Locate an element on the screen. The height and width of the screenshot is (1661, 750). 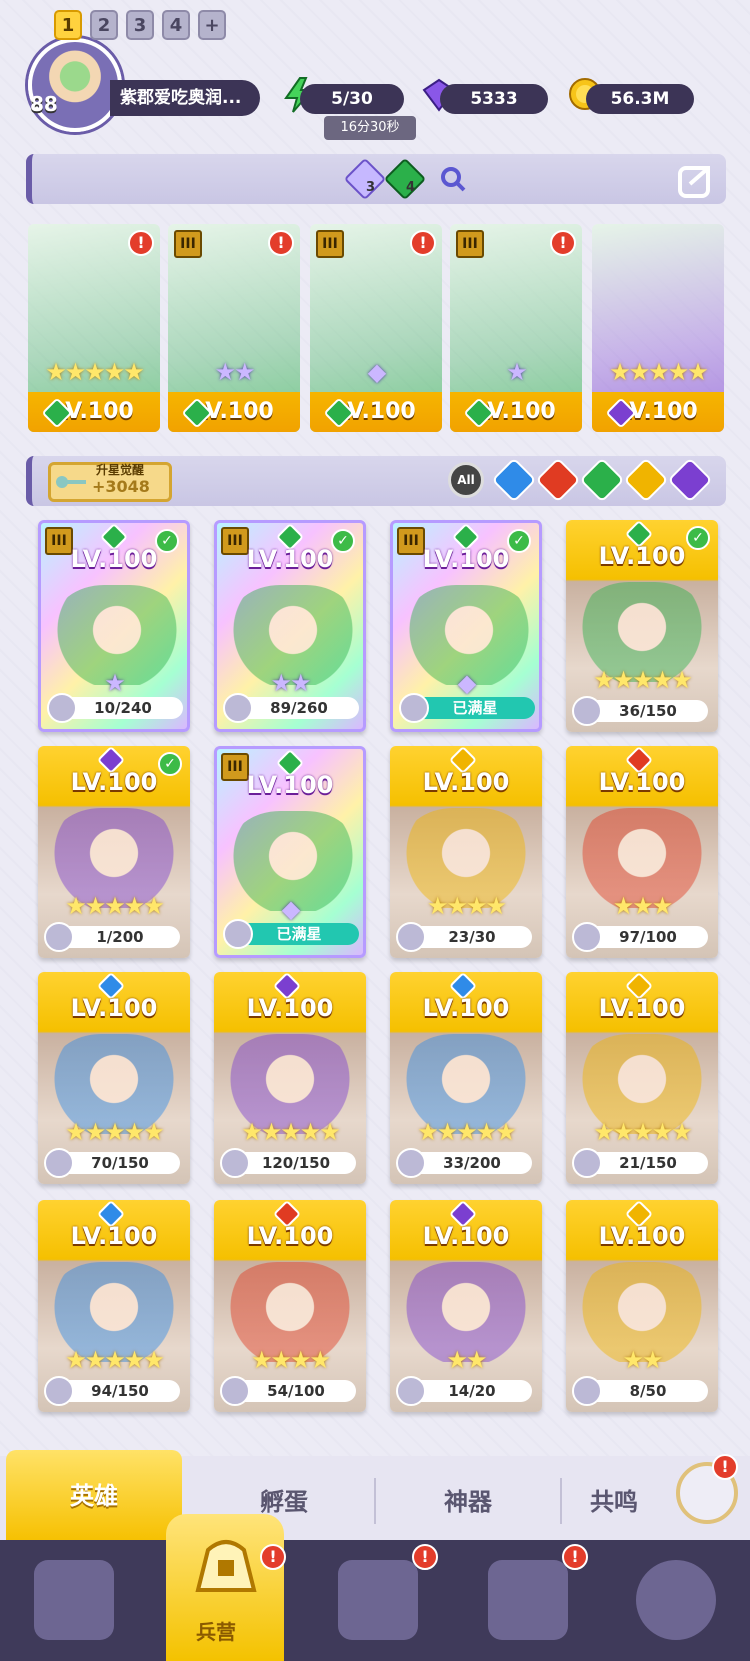
hero-card: LV.100 ★★ 14/20 is located at coordinates (466, 1306).